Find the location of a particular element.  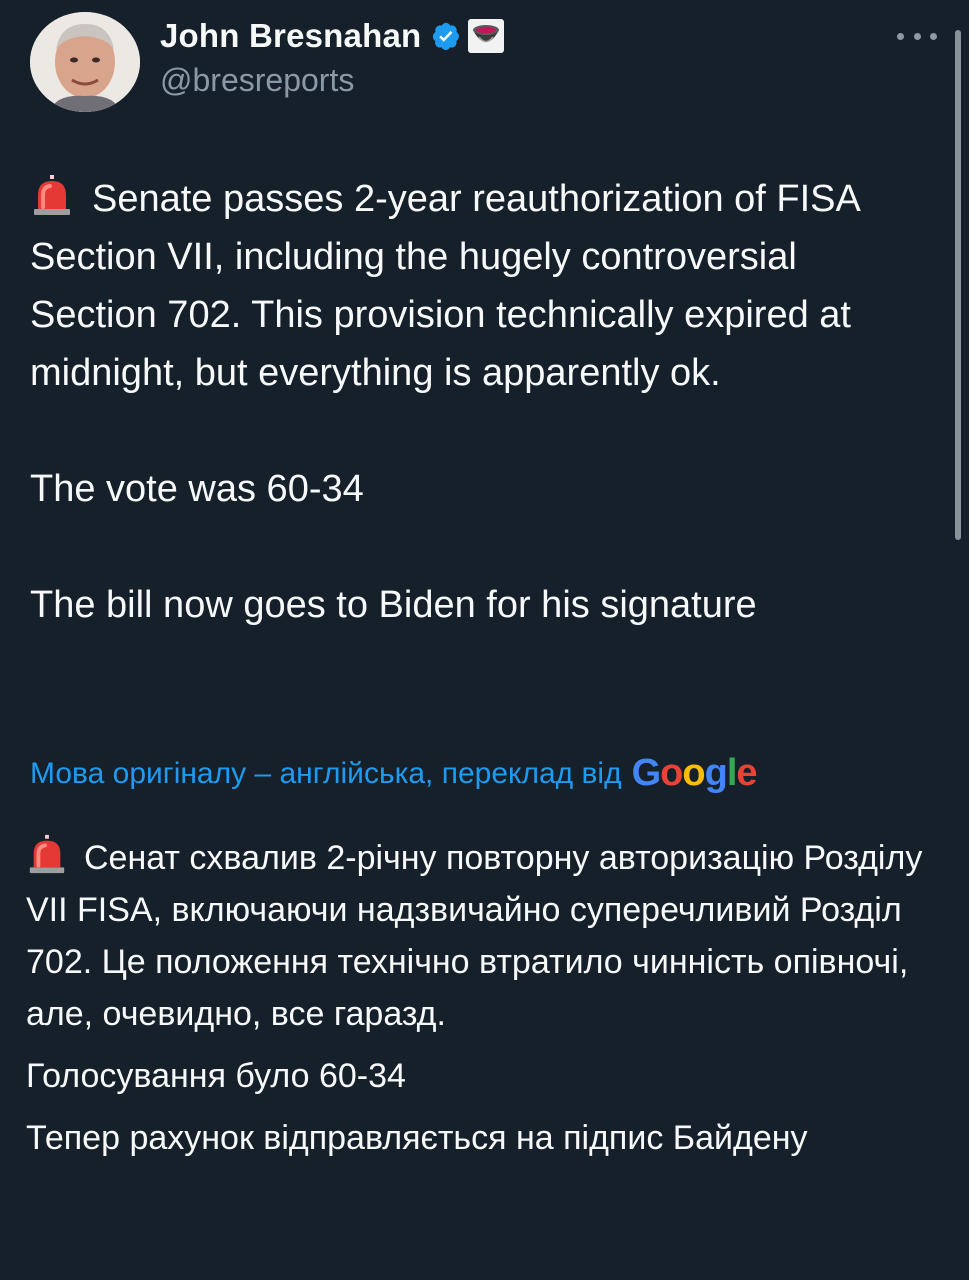

more-options-button is located at coordinates (917, 36).